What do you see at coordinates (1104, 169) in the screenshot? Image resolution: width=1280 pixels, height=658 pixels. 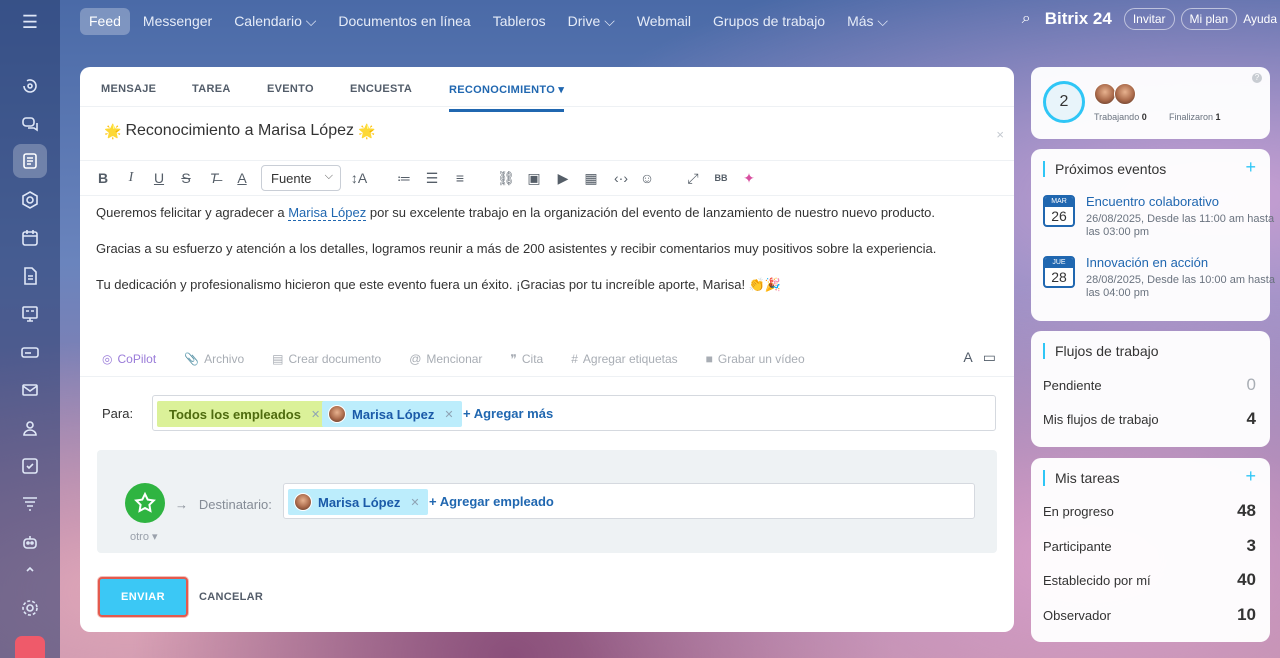 I see `upcoming-events-title: Próximos eventos` at bounding box center [1104, 169].